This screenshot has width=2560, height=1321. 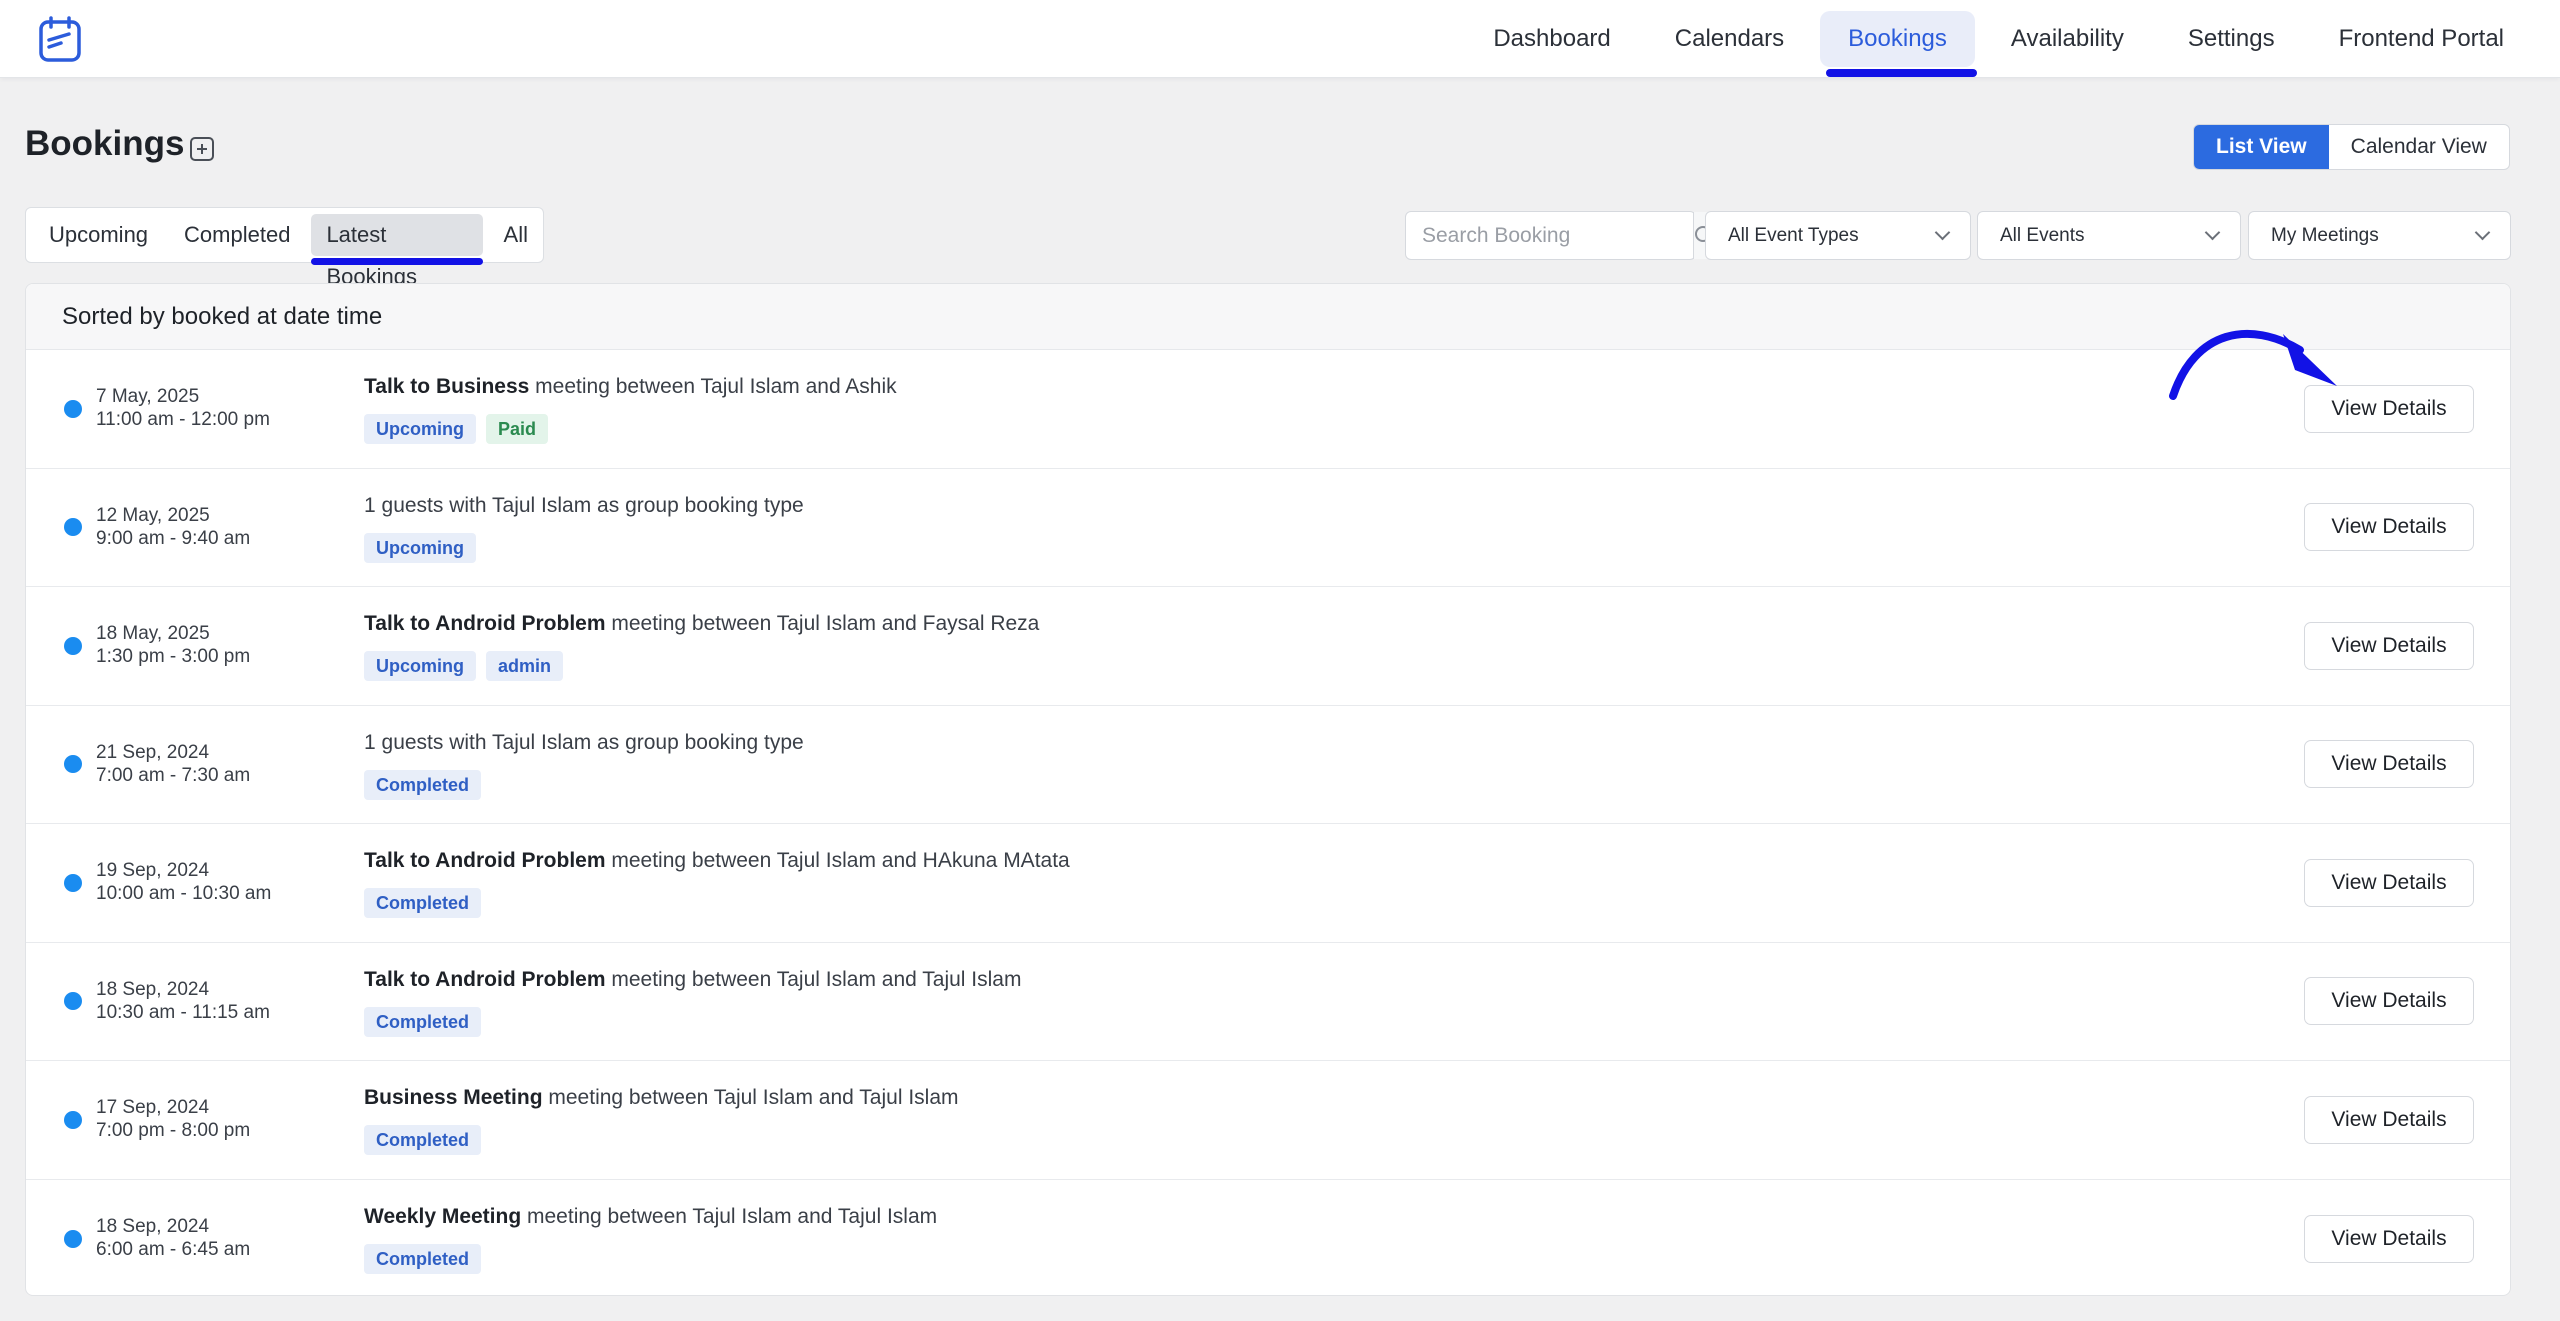 I want to click on booking-time: 7:00 am - 7:30 am, so click(x=173, y=775).